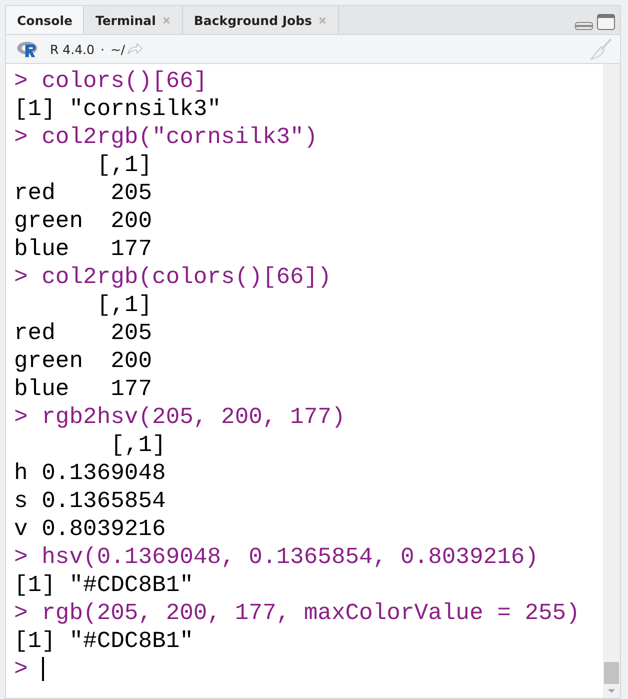  What do you see at coordinates (118, 49) in the screenshot?
I see `working-directory: ~/` at bounding box center [118, 49].